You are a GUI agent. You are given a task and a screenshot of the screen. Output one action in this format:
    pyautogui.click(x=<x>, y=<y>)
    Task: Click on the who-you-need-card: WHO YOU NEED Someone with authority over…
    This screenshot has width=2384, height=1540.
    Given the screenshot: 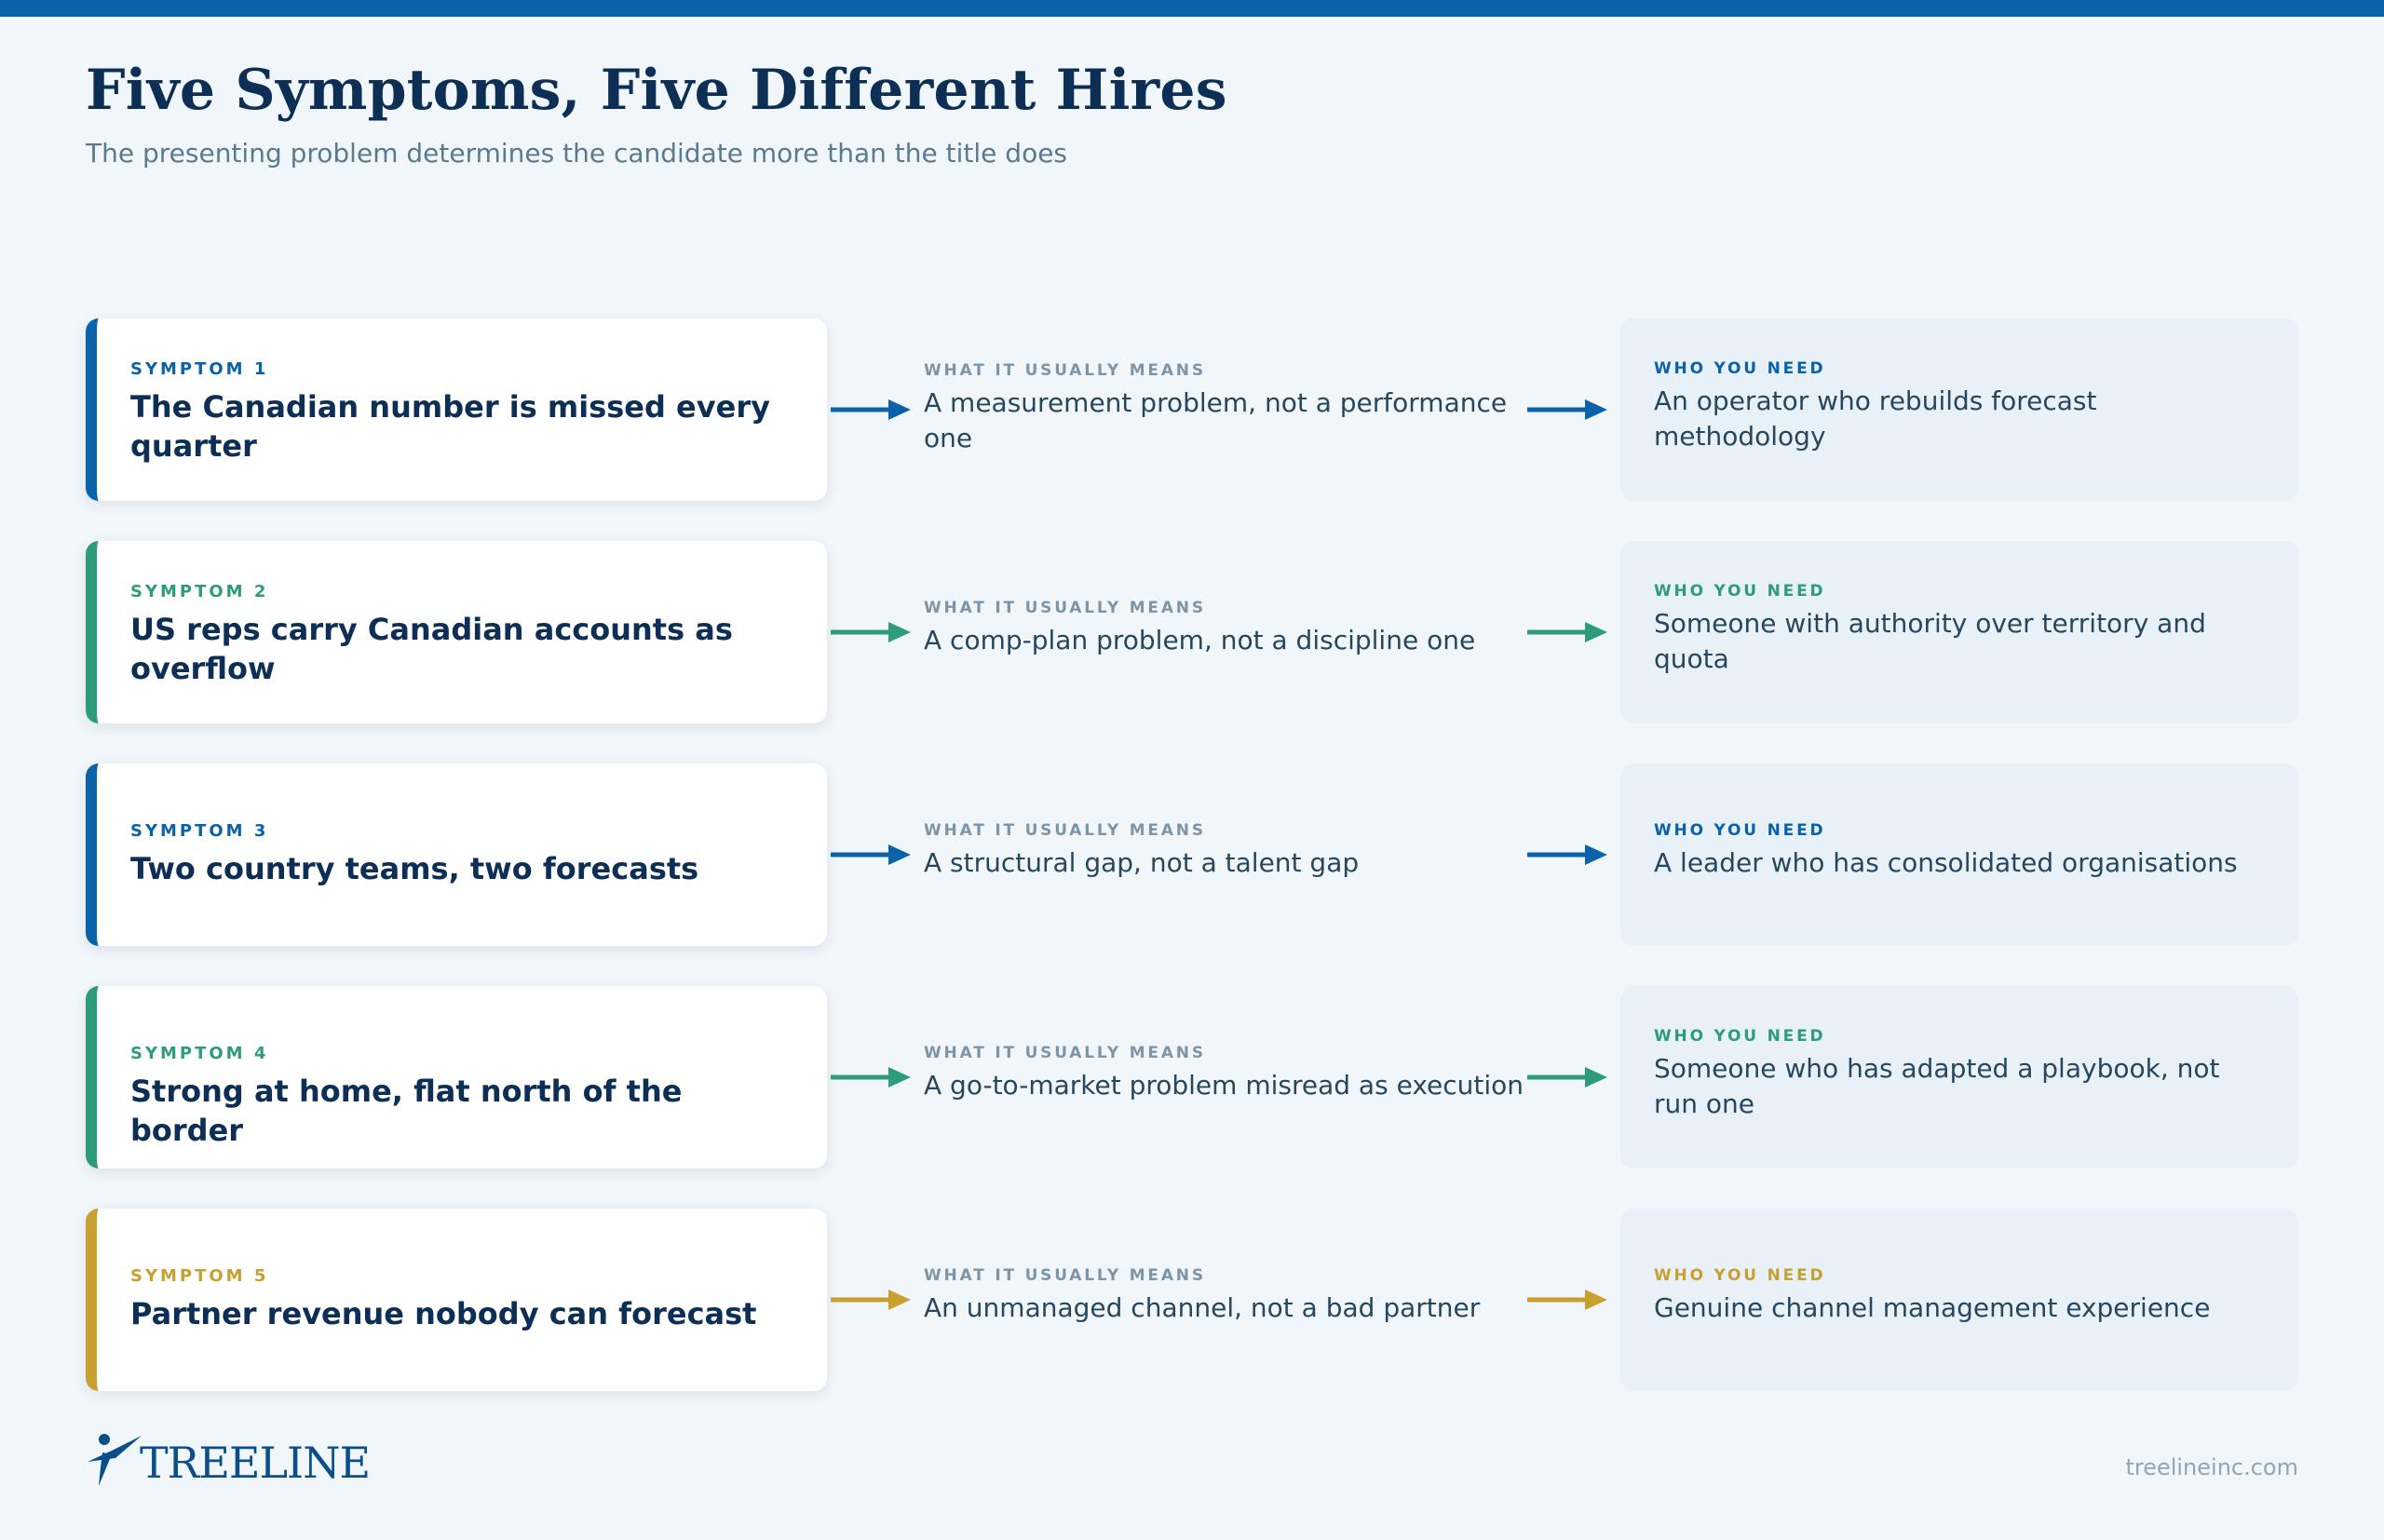 What is the action you would take?
    pyautogui.click(x=1959, y=632)
    